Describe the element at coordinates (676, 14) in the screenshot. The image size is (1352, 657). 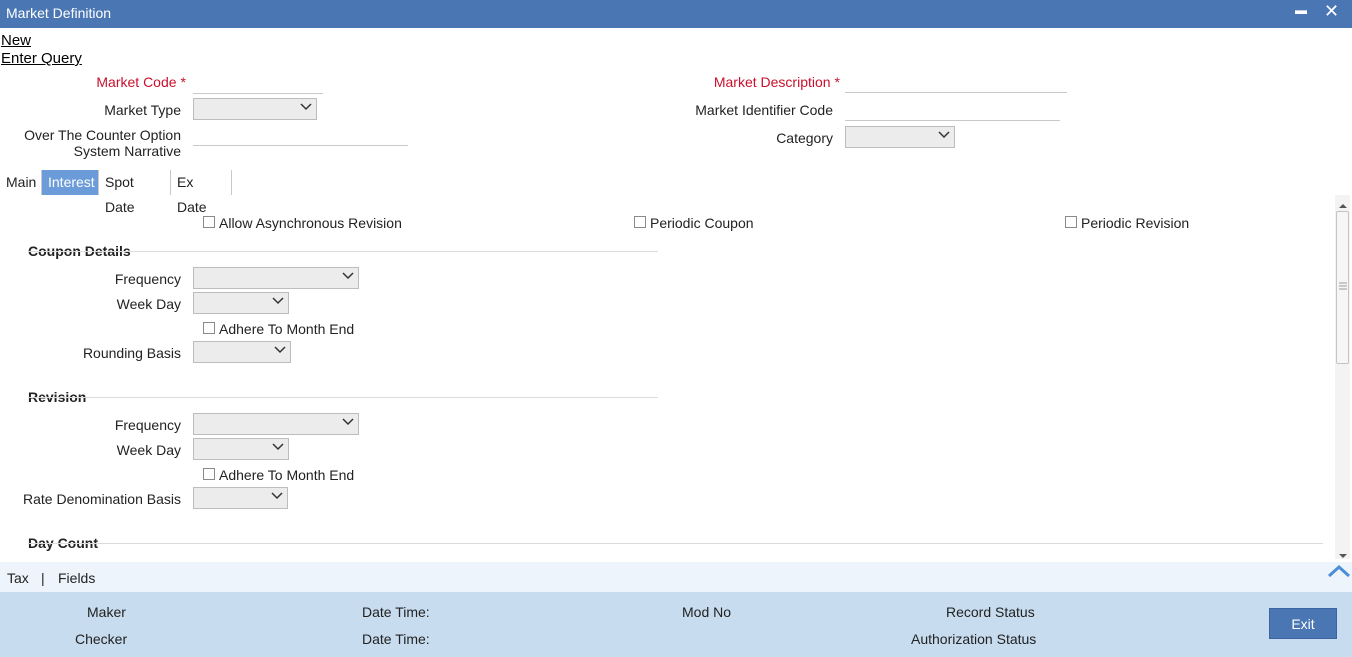
I see `title-bar: Market Definition ▬ ✕` at that location.